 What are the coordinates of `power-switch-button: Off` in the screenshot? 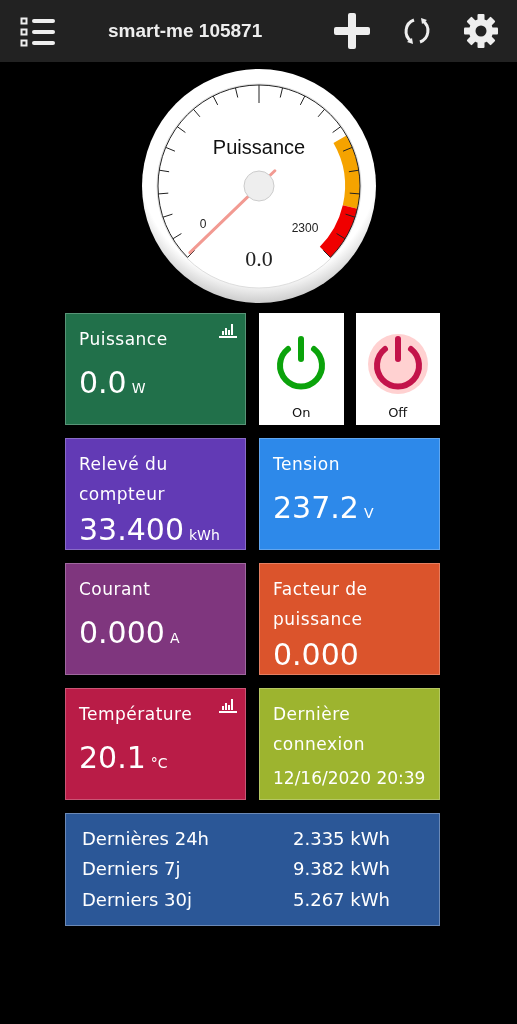 It's located at (397, 369).